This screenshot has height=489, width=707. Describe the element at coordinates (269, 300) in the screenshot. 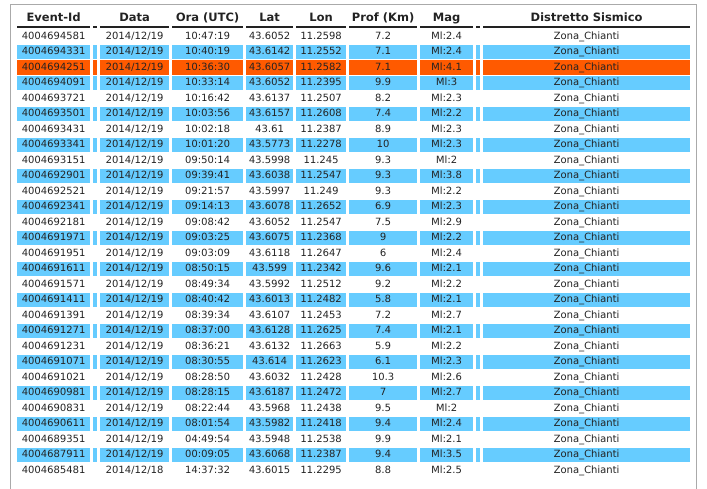

I see `table-cell: 43.6013` at that location.